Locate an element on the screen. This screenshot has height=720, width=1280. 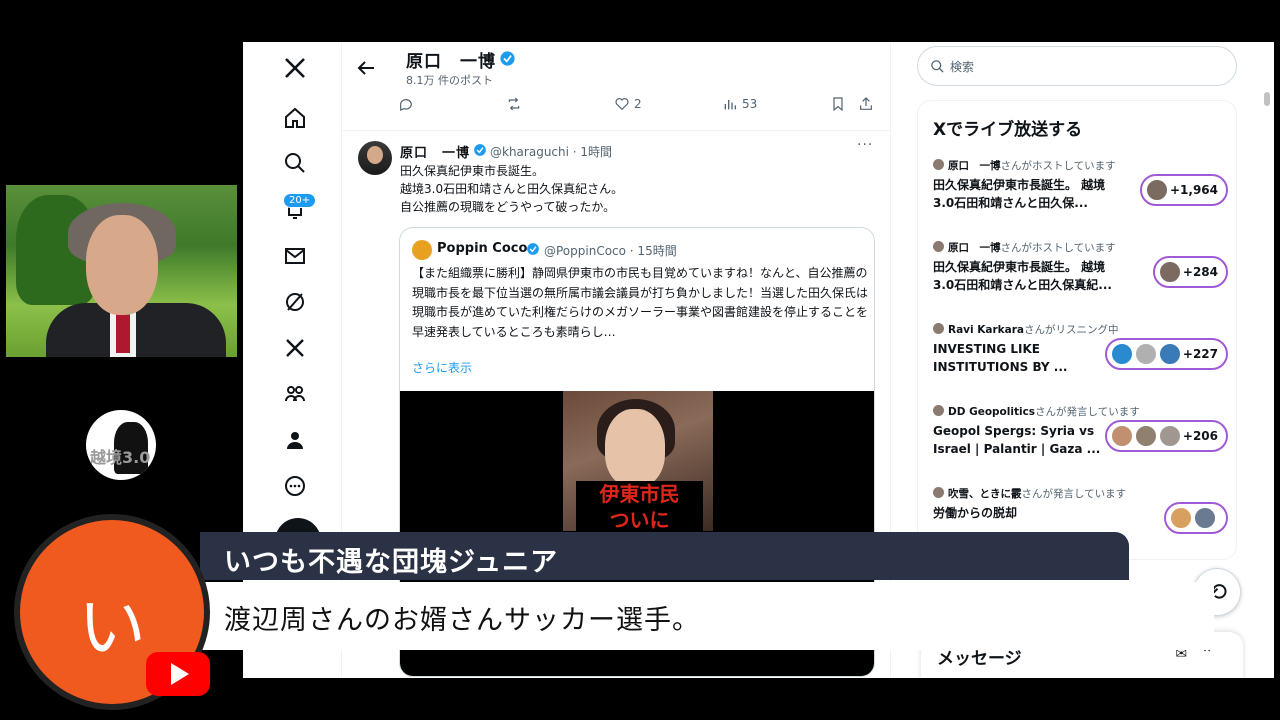
grok-icon is located at coordinates (295, 302).